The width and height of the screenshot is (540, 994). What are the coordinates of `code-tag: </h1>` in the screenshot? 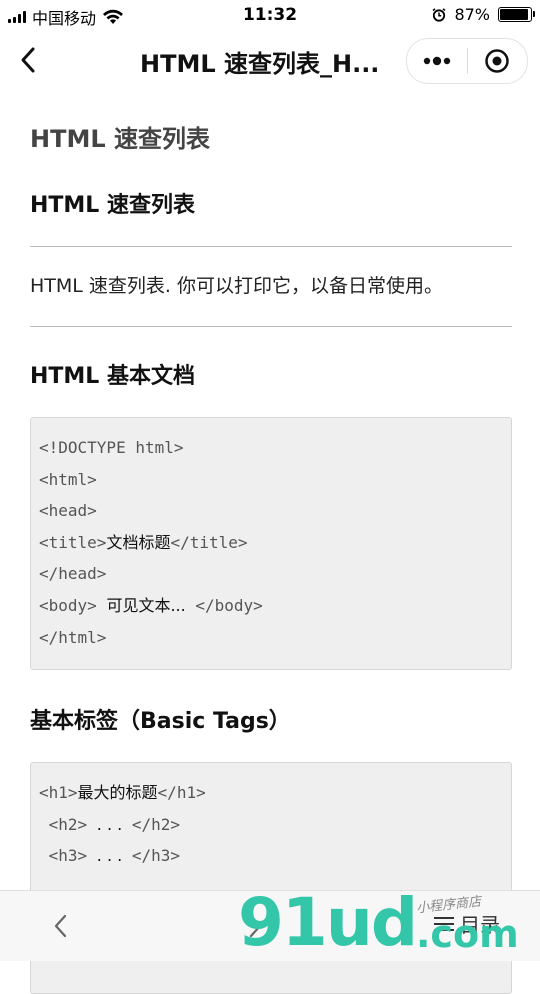 It's located at (181, 793).